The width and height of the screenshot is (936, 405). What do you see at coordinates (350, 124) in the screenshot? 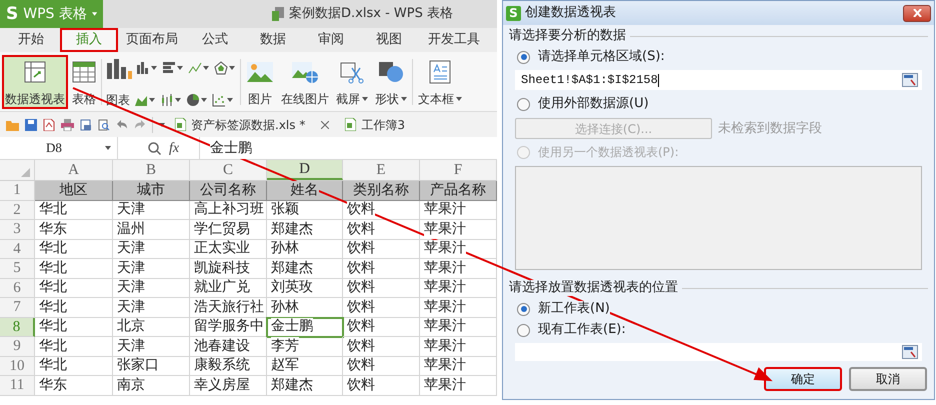
I see `spreadsheet-icon` at bounding box center [350, 124].